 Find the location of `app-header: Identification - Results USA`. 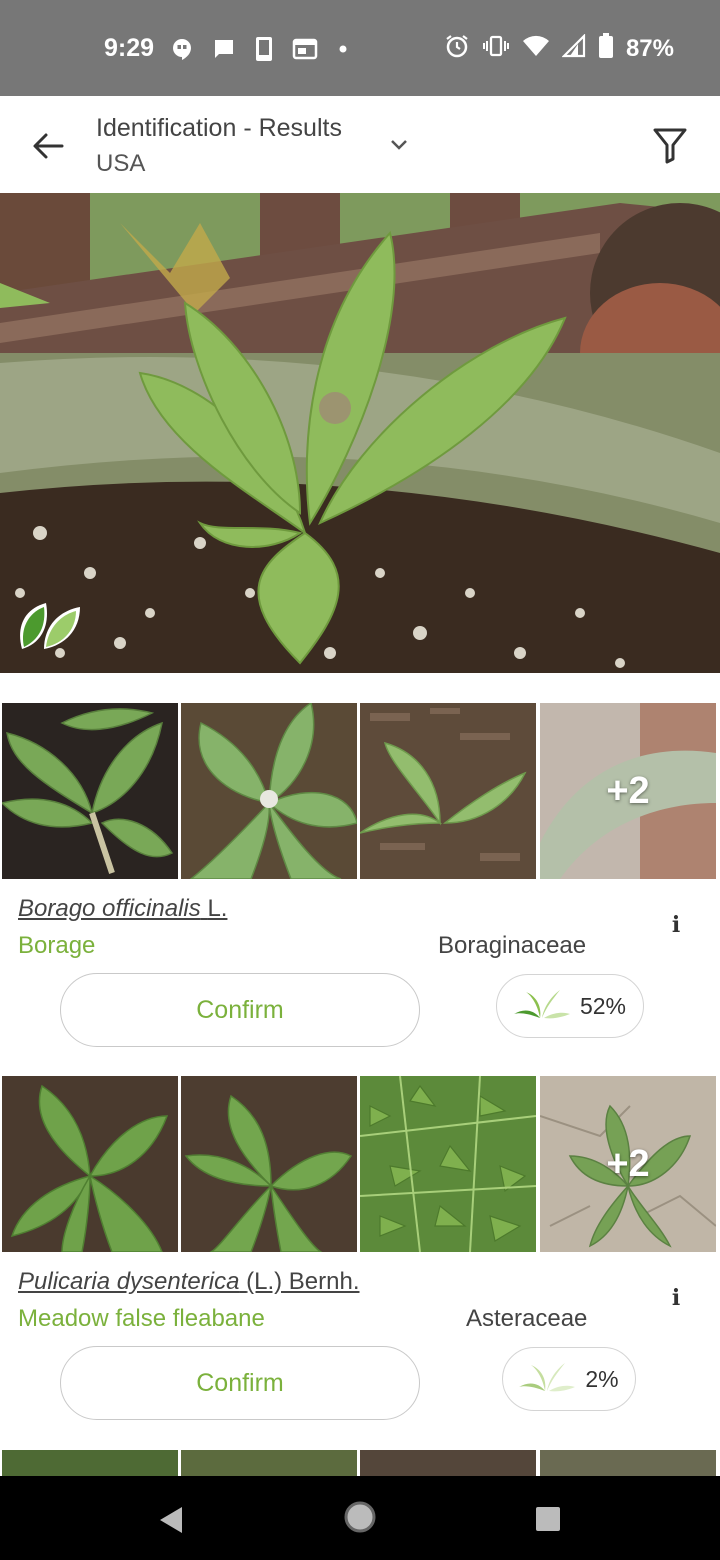

app-header: Identification - Results USA is located at coordinates (360, 144).